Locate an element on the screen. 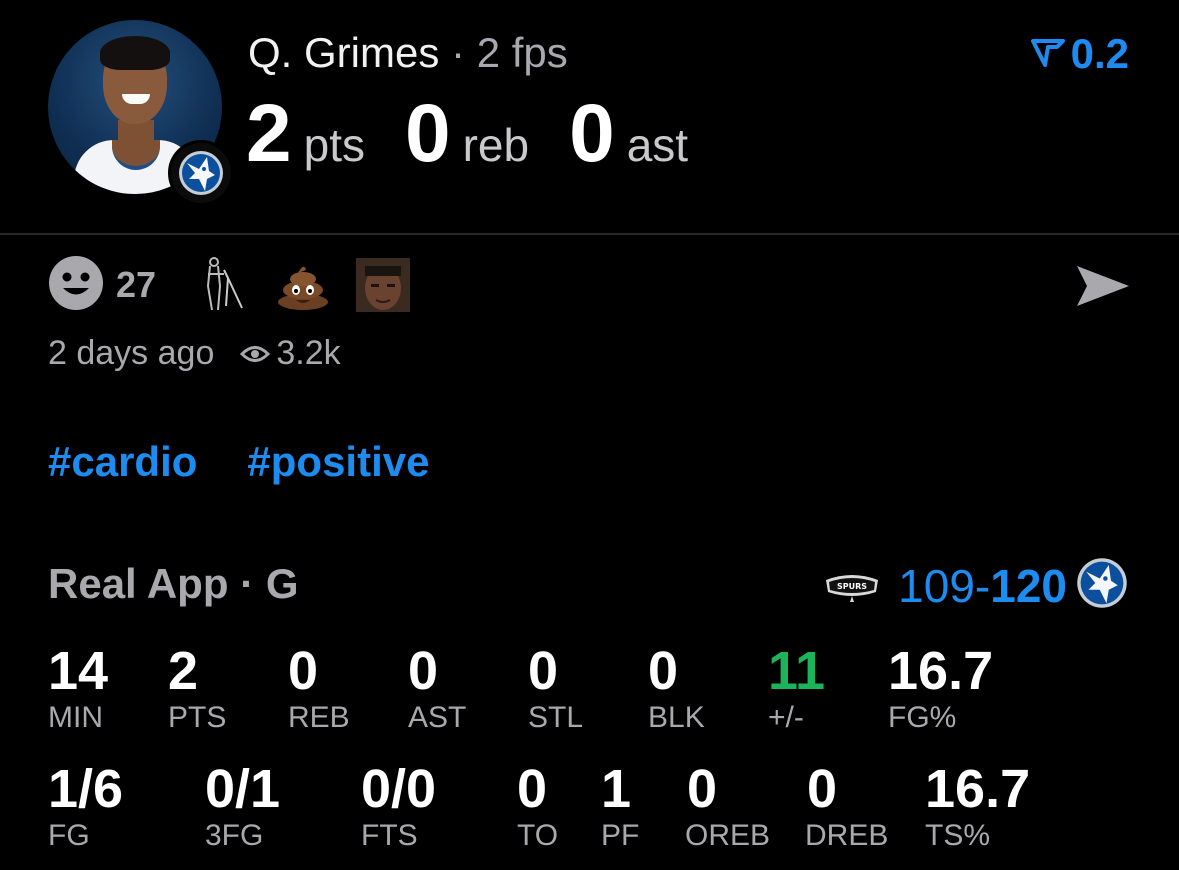  stat-ast: 0 AST is located at coordinates (437, 689).